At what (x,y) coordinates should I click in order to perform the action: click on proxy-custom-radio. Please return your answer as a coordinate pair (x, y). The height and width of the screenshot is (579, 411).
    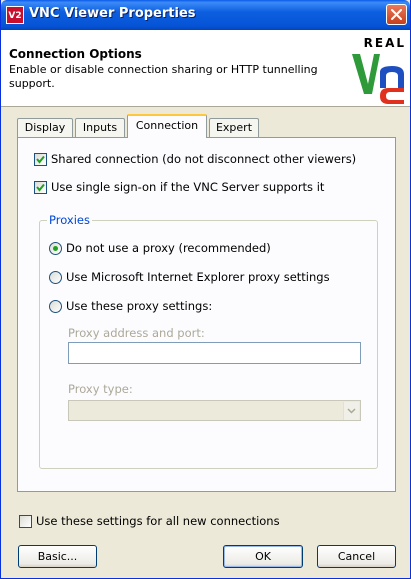
    Looking at the image, I should click on (55, 306).